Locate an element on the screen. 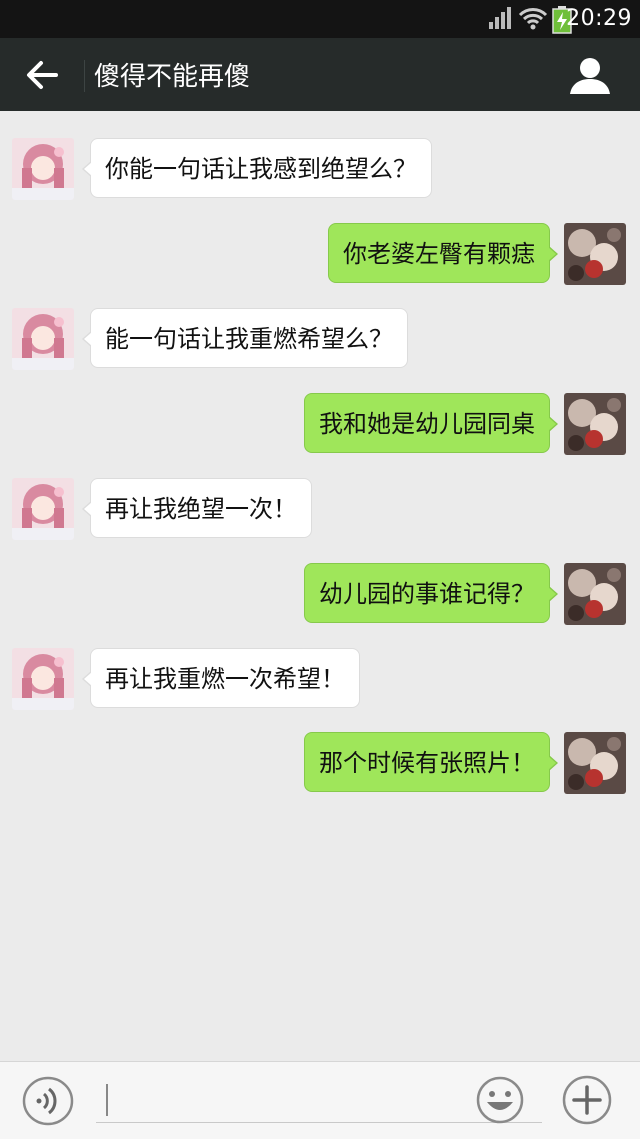 The image size is (640, 1139). back-arrow-icon is located at coordinates (43, 75).